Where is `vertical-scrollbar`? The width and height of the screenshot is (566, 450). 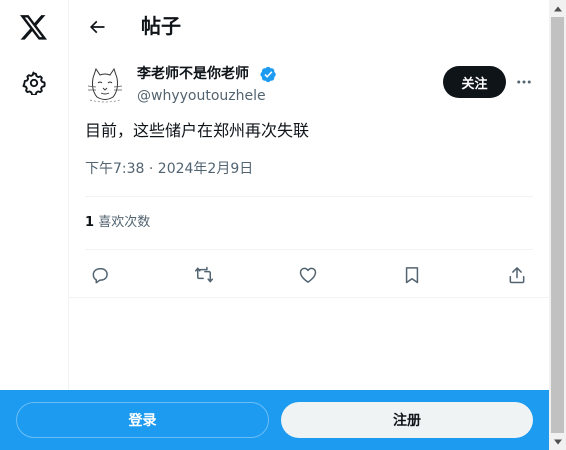 vertical-scrollbar is located at coordinates (557, 225).